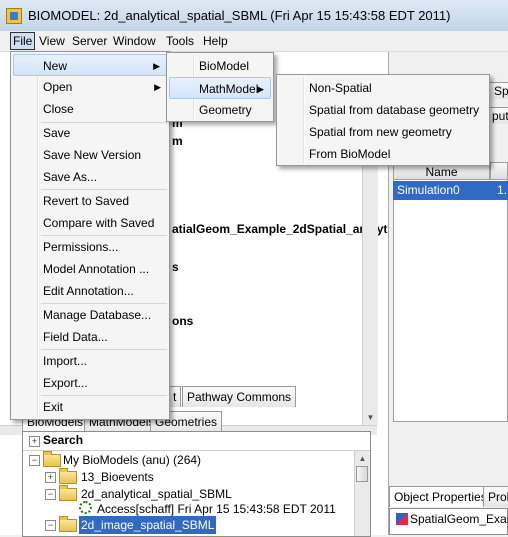 The image size is (508, 537). What do you see at coordinates (180, 41) in the screenshot?
I see `menu-tools: Tools` at bounding box center [180, 41].